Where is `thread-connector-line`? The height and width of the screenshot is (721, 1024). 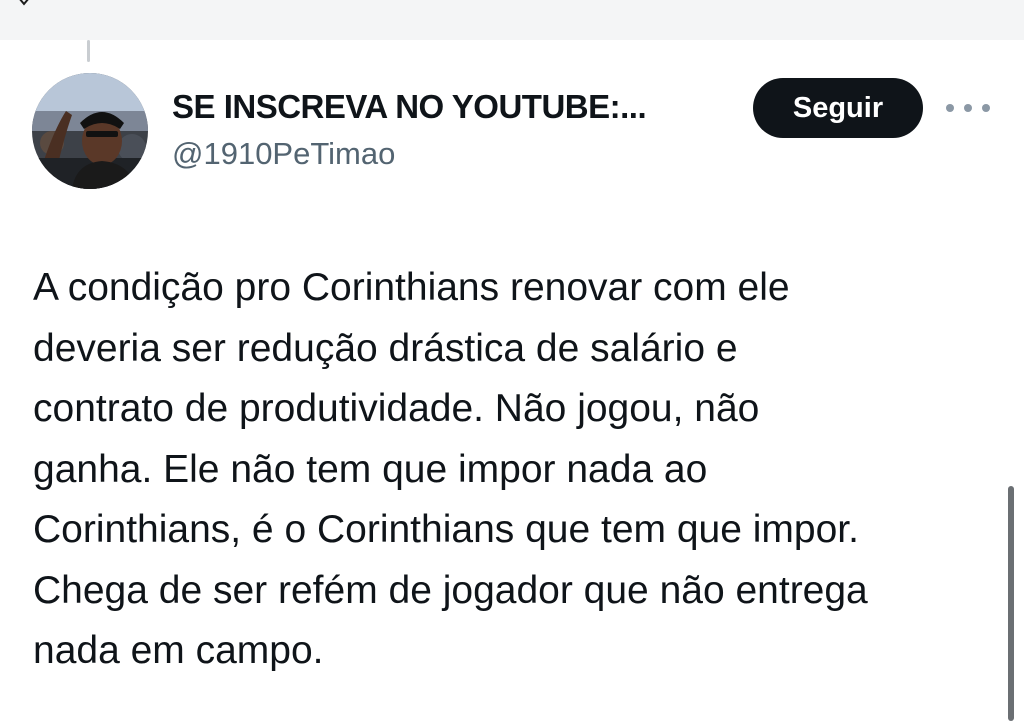
thread-connector-line is located at coordinates (88, 51).